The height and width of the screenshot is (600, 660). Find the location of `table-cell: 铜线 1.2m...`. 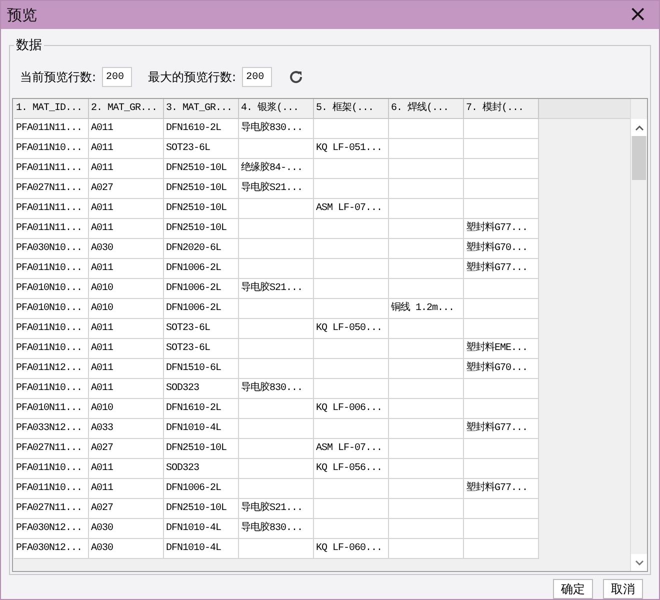

table-cell: 铜线 1.2m... is located at coordinates (426, 309).